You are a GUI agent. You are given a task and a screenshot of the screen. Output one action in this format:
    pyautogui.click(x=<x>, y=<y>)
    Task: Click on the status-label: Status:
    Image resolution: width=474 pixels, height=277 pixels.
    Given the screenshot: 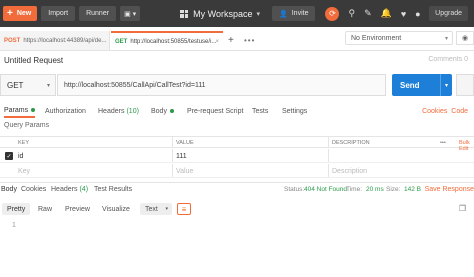 What is the action you would take?
    pyautogui.click(x=294, y=189)
    